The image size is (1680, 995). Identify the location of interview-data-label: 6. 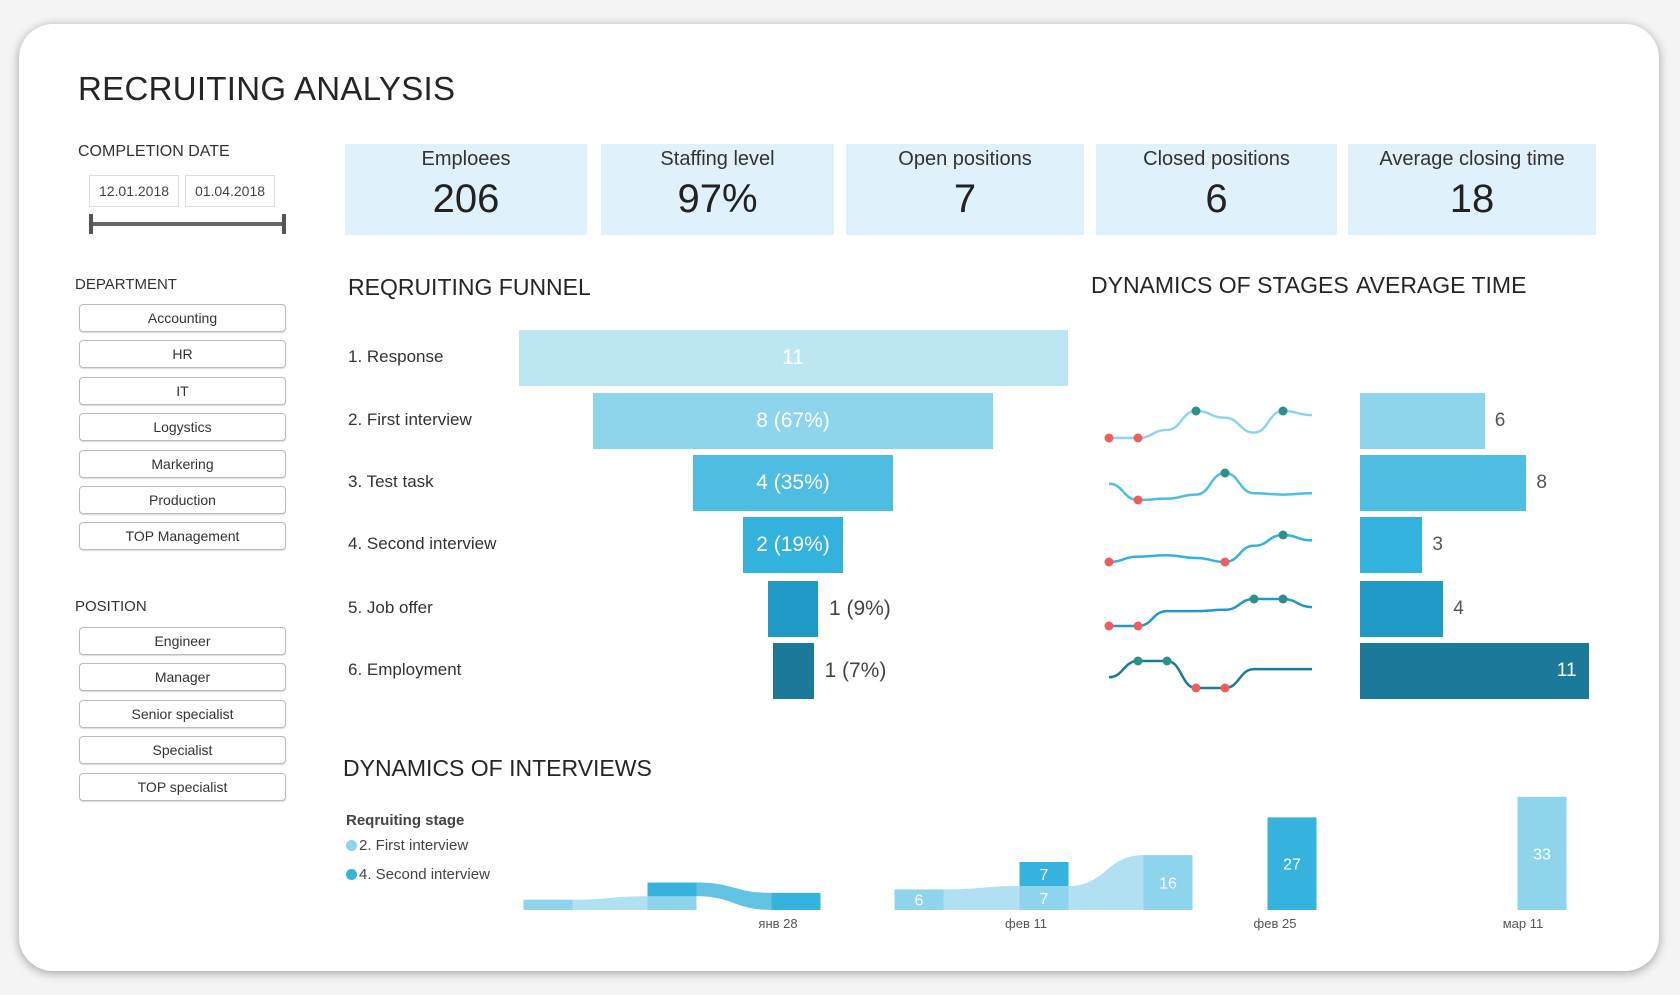
(919, 901).